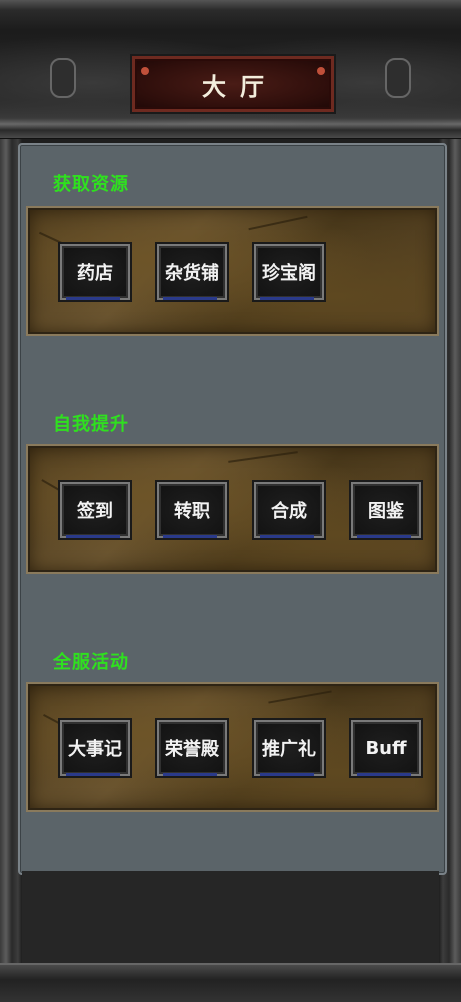 The width and height of the screenshot is (461, 1002). I want to click on bottom-area, so click(230, 917).